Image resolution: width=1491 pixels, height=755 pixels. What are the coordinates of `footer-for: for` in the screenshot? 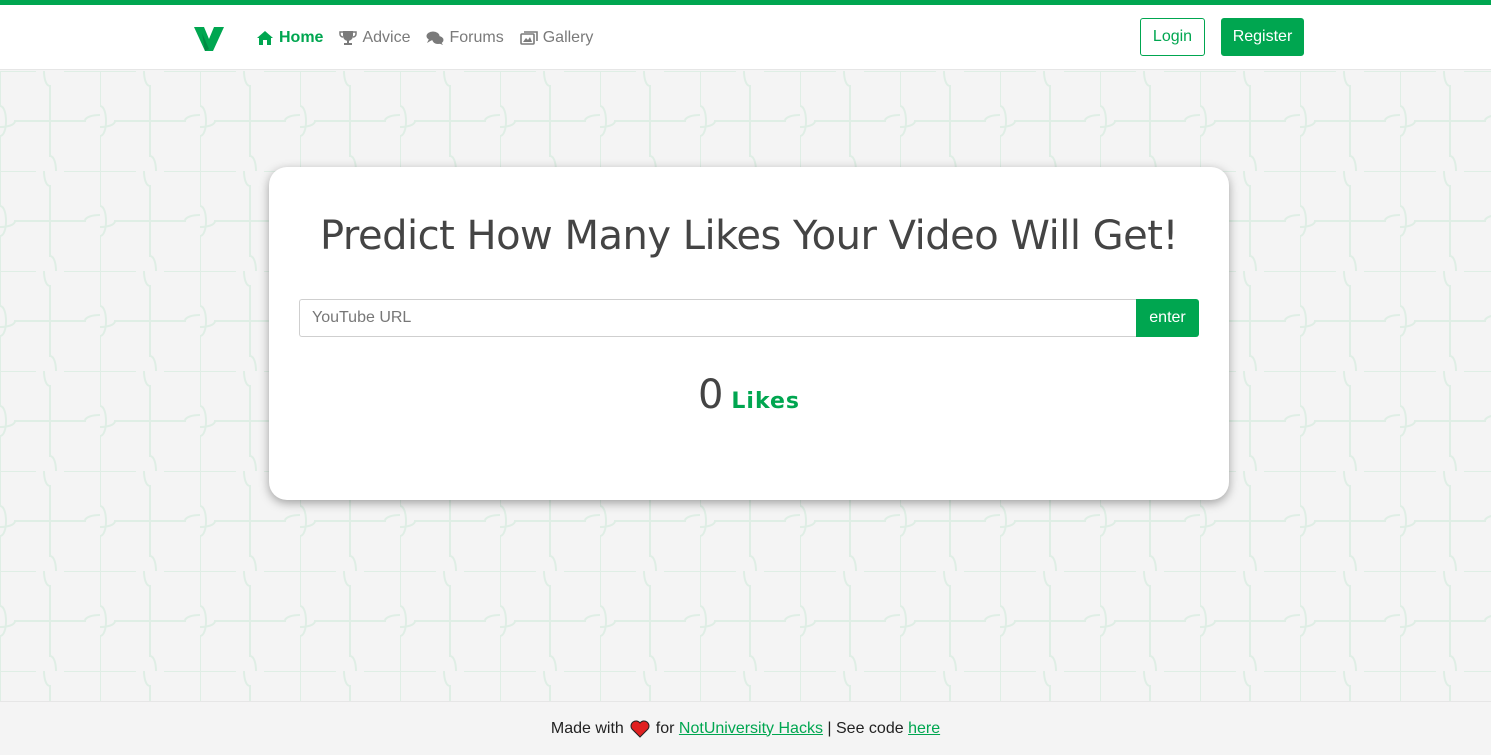 It's located at (665, 728).